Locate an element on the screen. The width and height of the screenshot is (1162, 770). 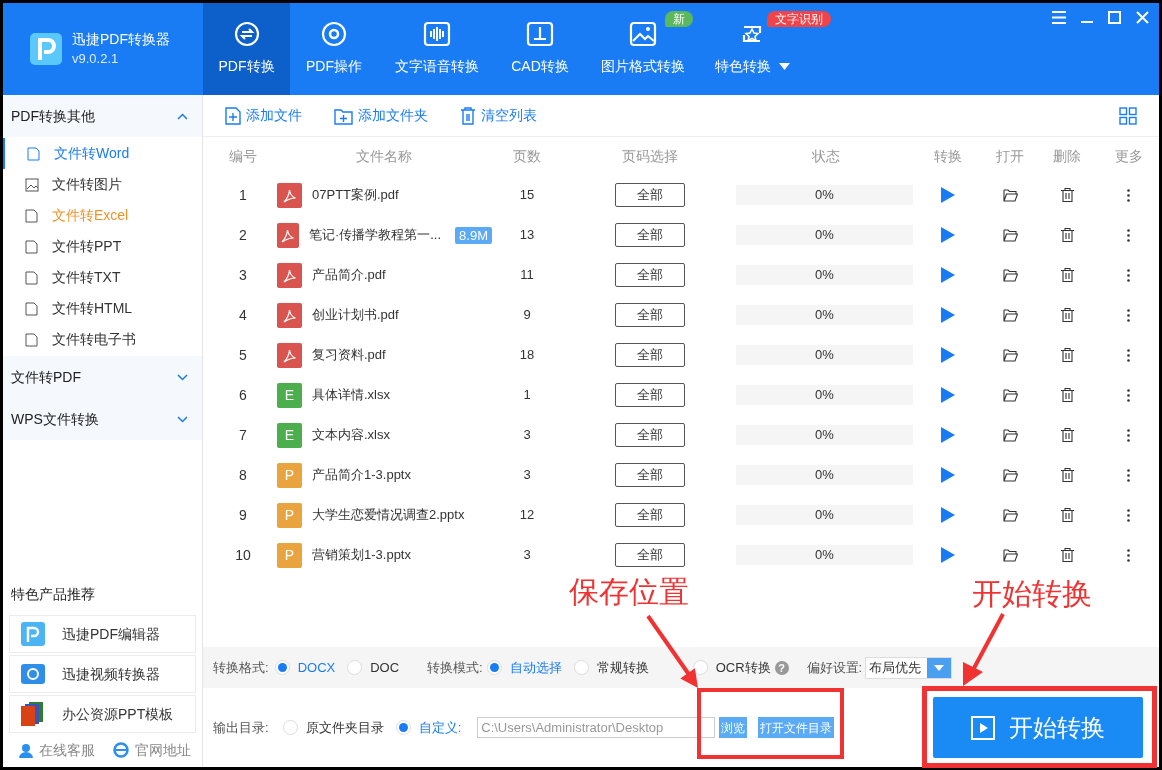
start-button: 开始转换 is located at coordinates (1038, 727).